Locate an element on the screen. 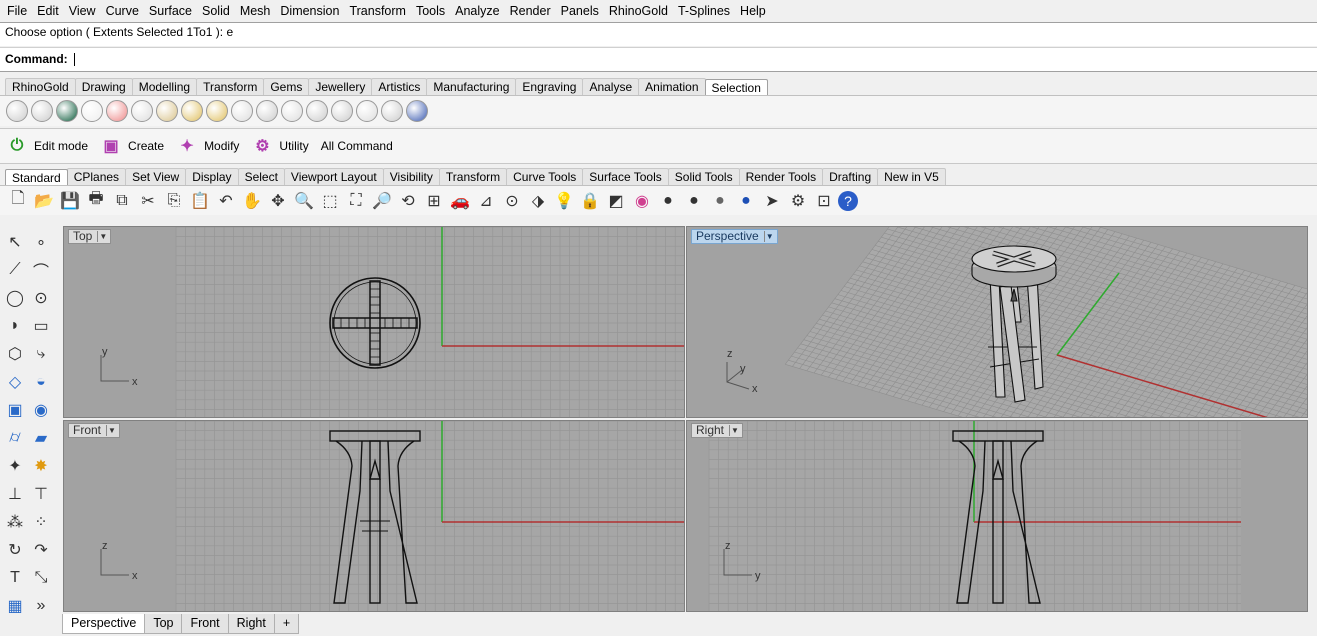  group-icon: ⁂ is located at coordinates (15, 522).